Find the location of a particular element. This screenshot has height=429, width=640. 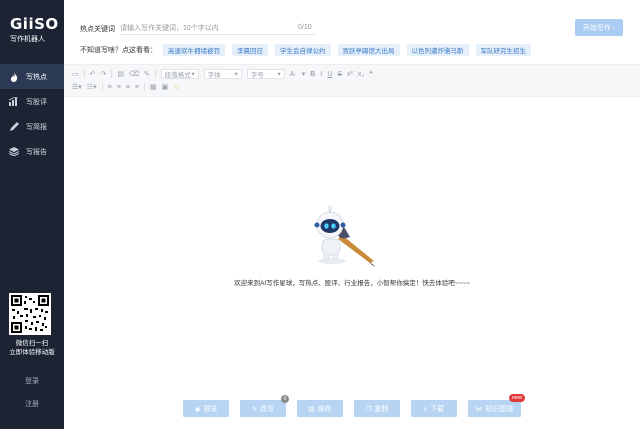

edit-icon: ✎ is located at coordinates (254, 409).